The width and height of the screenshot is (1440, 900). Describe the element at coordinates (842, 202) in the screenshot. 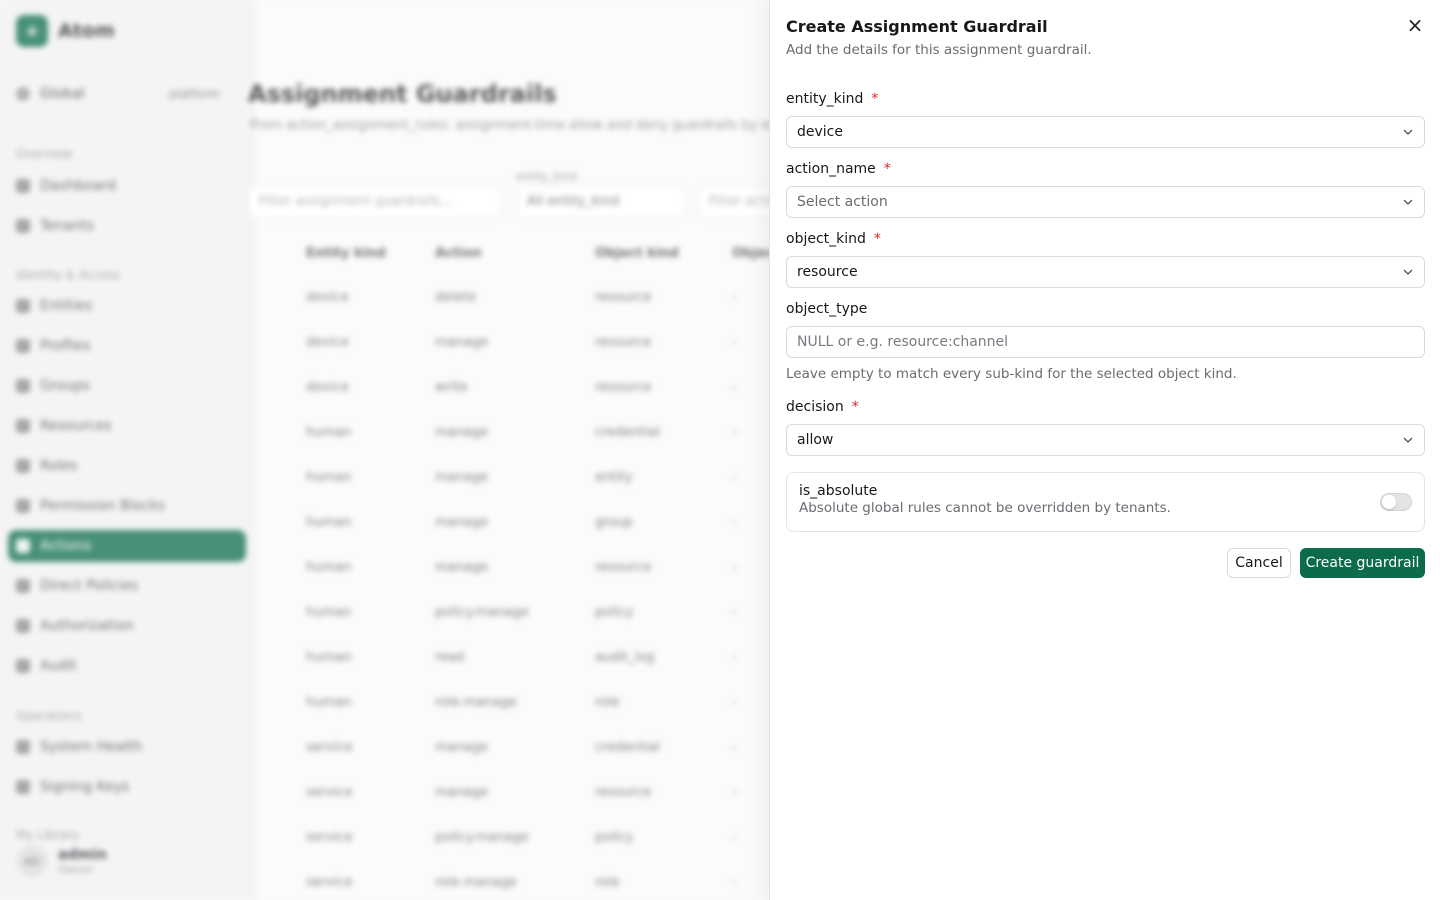

I see `action-name-placeholder: Select action` at that location.